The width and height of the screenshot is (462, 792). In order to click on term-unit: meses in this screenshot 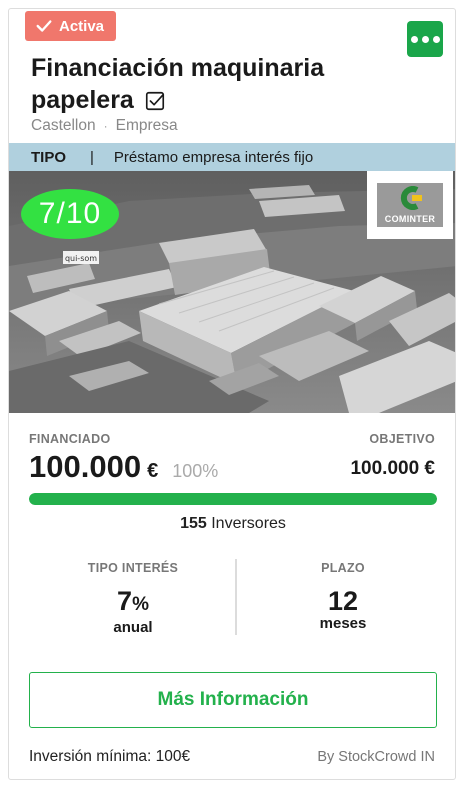, I will do `click(343, 623)`.